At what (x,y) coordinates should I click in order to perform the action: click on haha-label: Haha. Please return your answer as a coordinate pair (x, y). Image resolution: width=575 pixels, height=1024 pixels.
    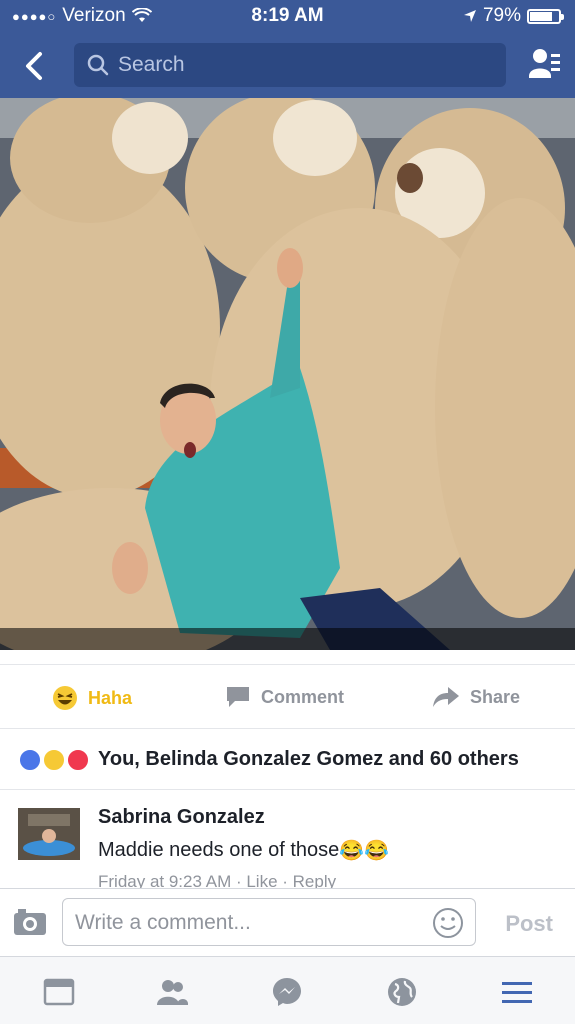
    Looking at the image, I should click on (110, 697).